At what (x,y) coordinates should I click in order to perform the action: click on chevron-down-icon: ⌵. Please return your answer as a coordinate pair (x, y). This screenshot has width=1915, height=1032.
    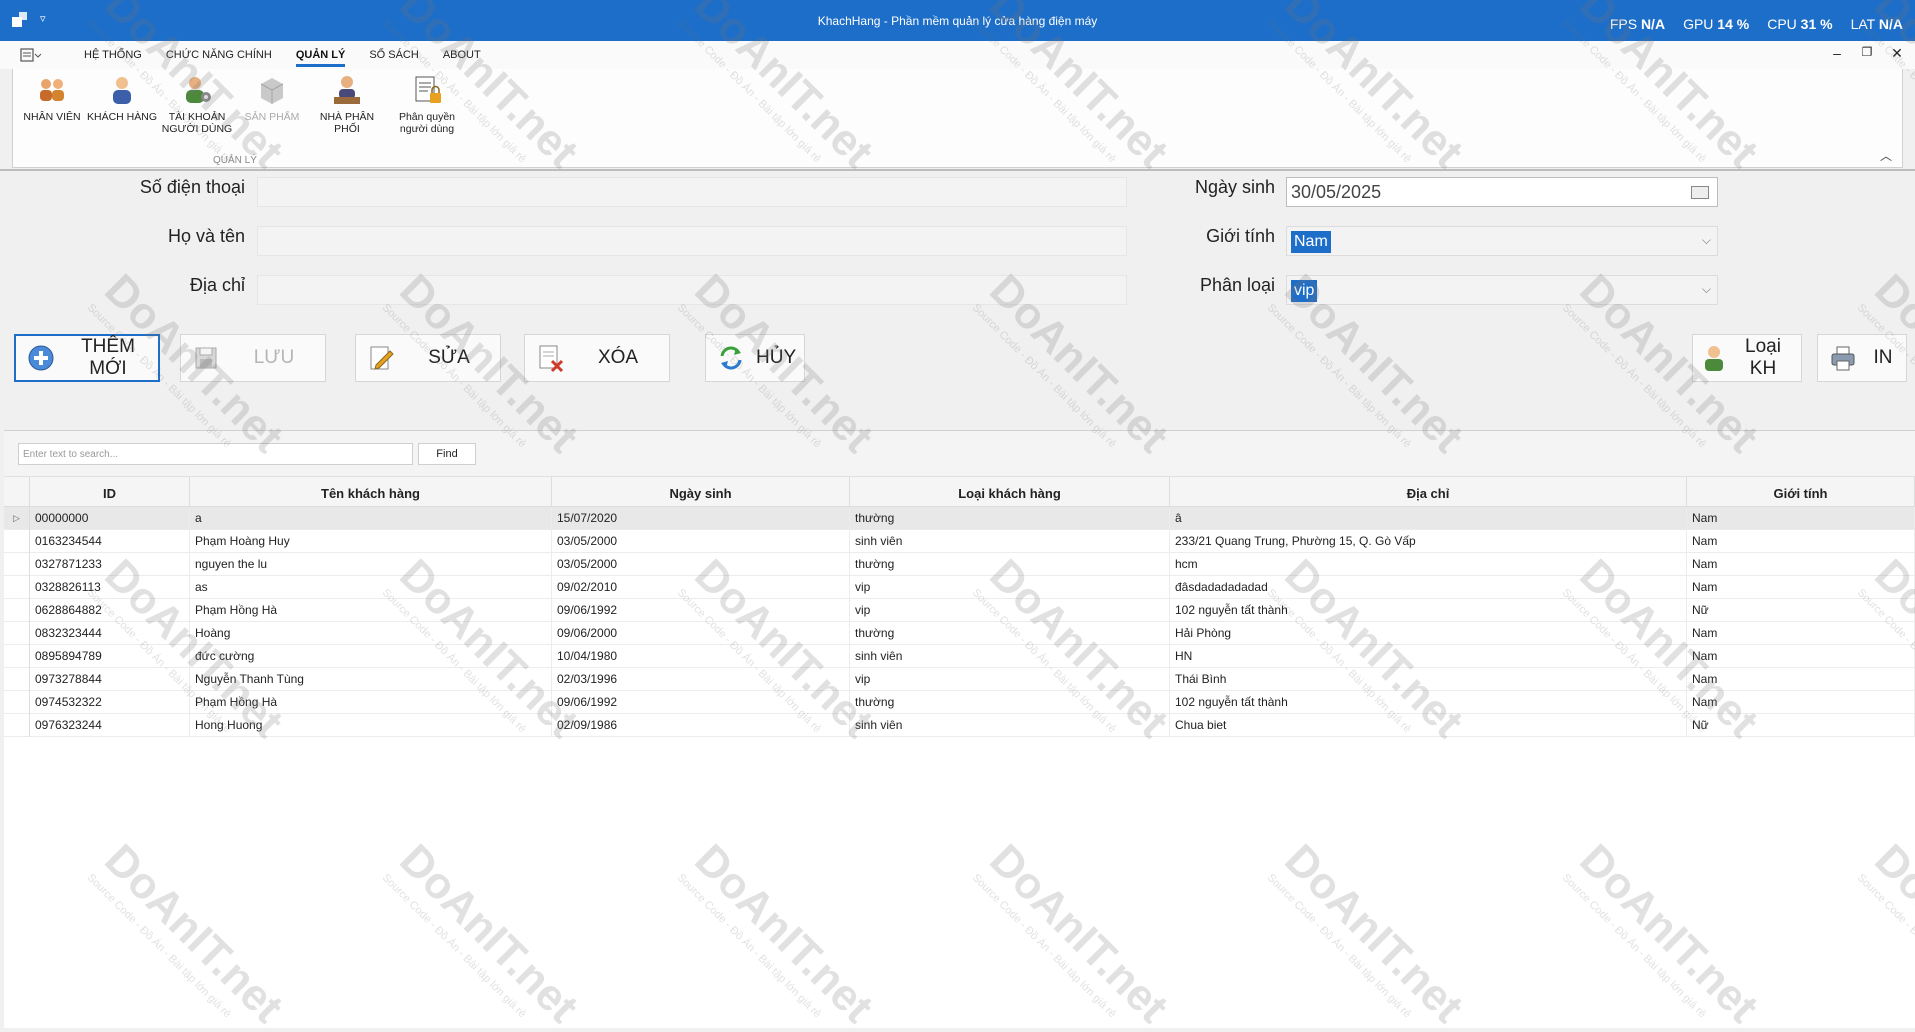
    Looking at the image, I should click on (1706, 240).